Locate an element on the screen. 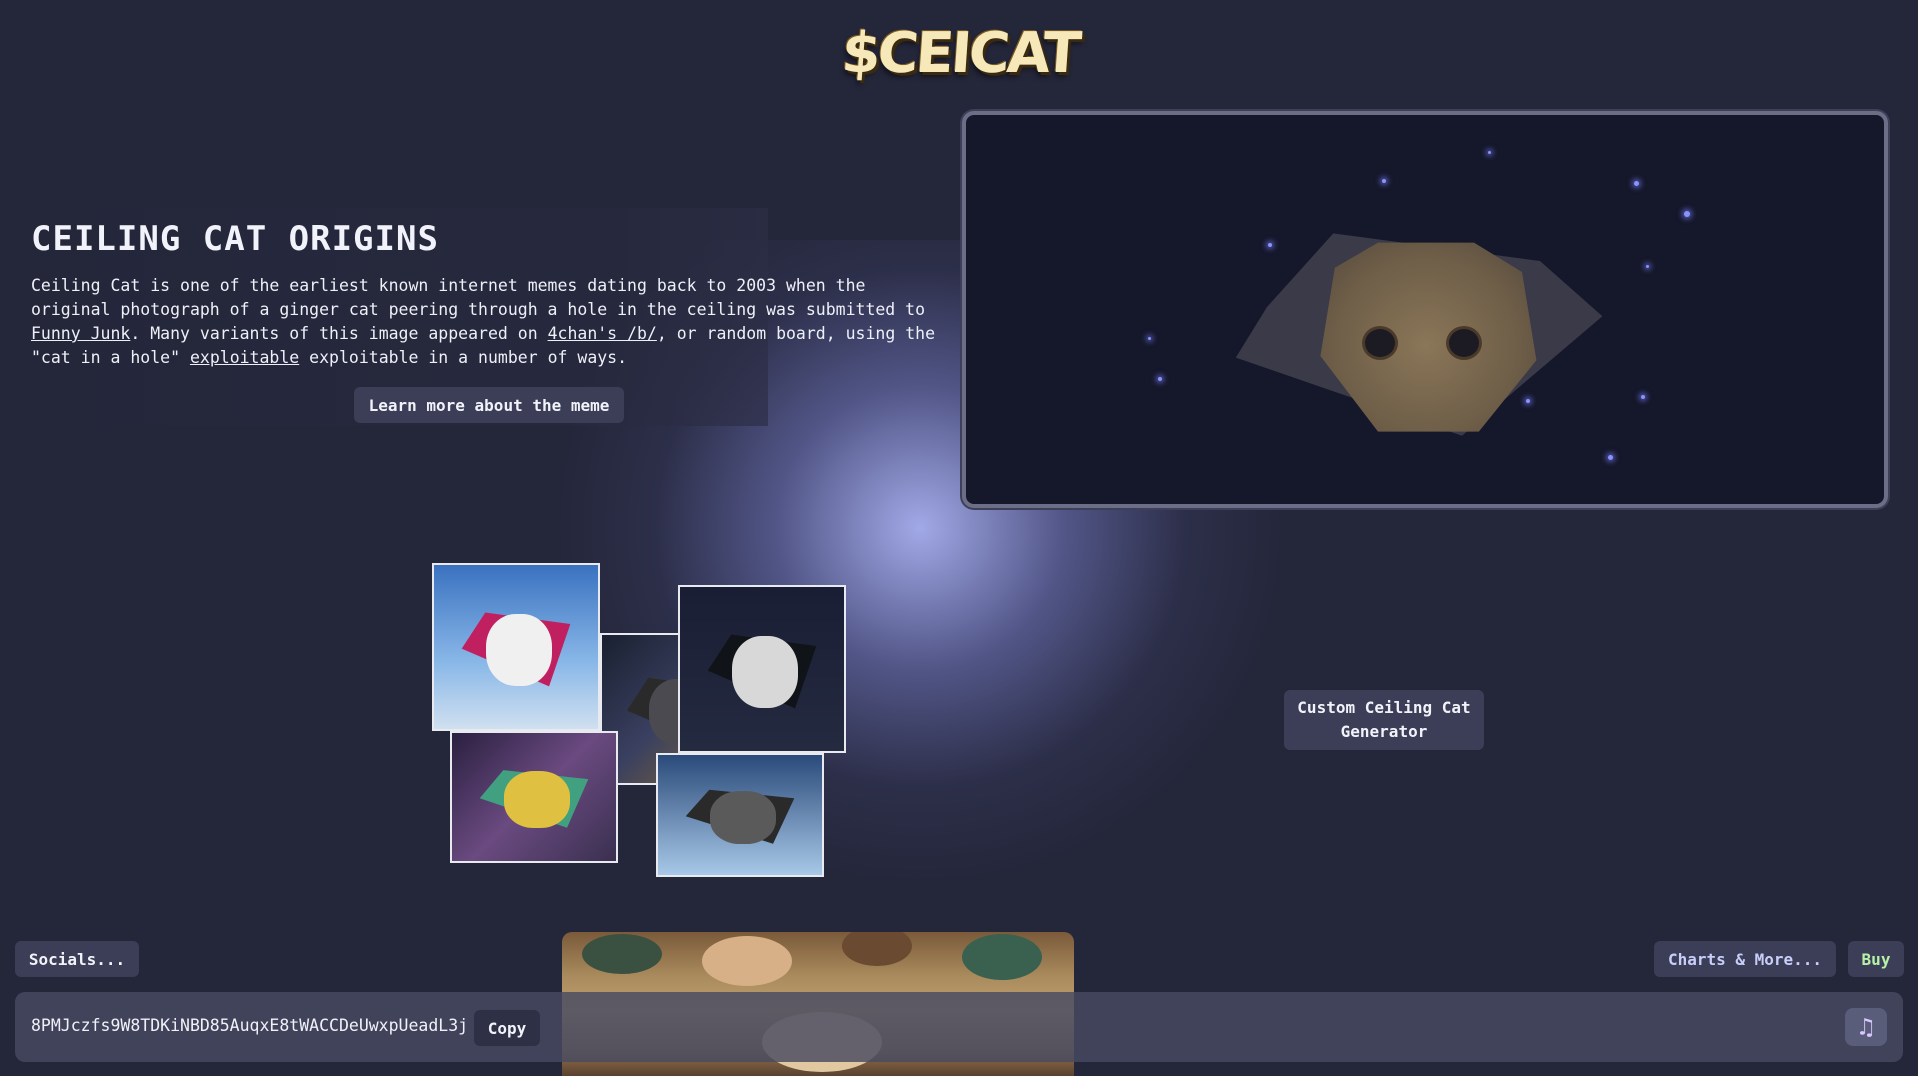 This screenshot has width=1918, height=1076. exploitable-link: exploitable is located at coordinates (244, 357).